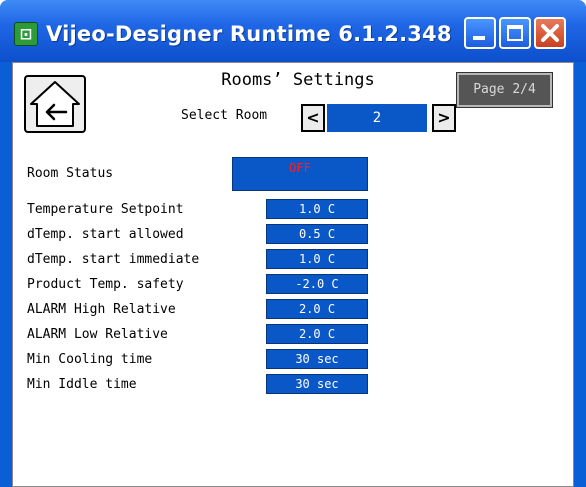 This screenshot has width=586, height=487. I want to click on alarm-low-relative-field: 2.0 C, so click(317, 334).